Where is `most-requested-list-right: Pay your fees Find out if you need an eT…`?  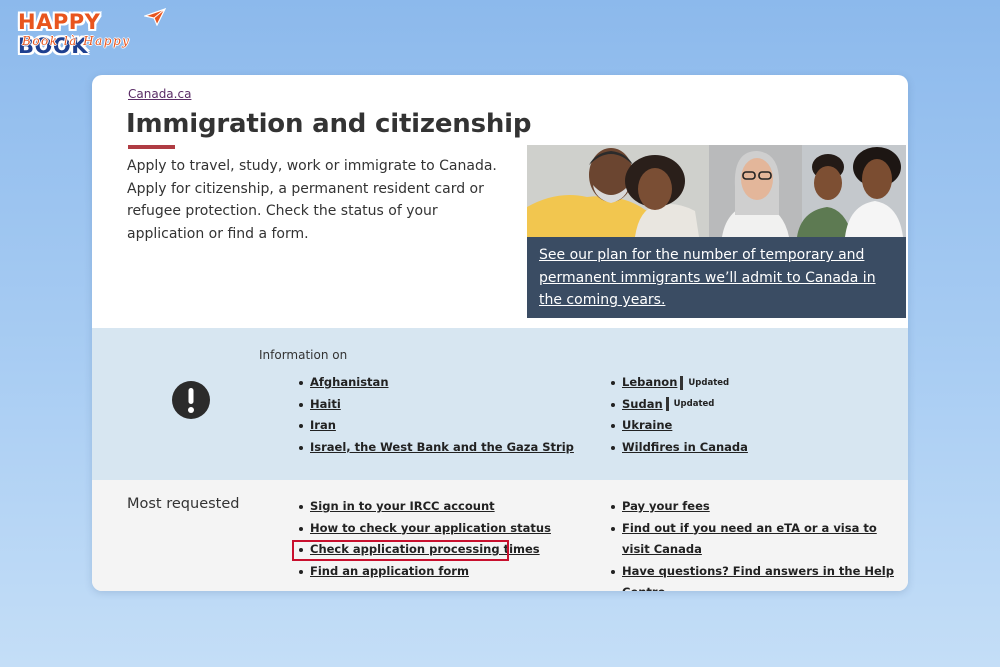
most-requested-list-right: Pay your fees Find out if you need an eT… is located at coordinates (755, 543).